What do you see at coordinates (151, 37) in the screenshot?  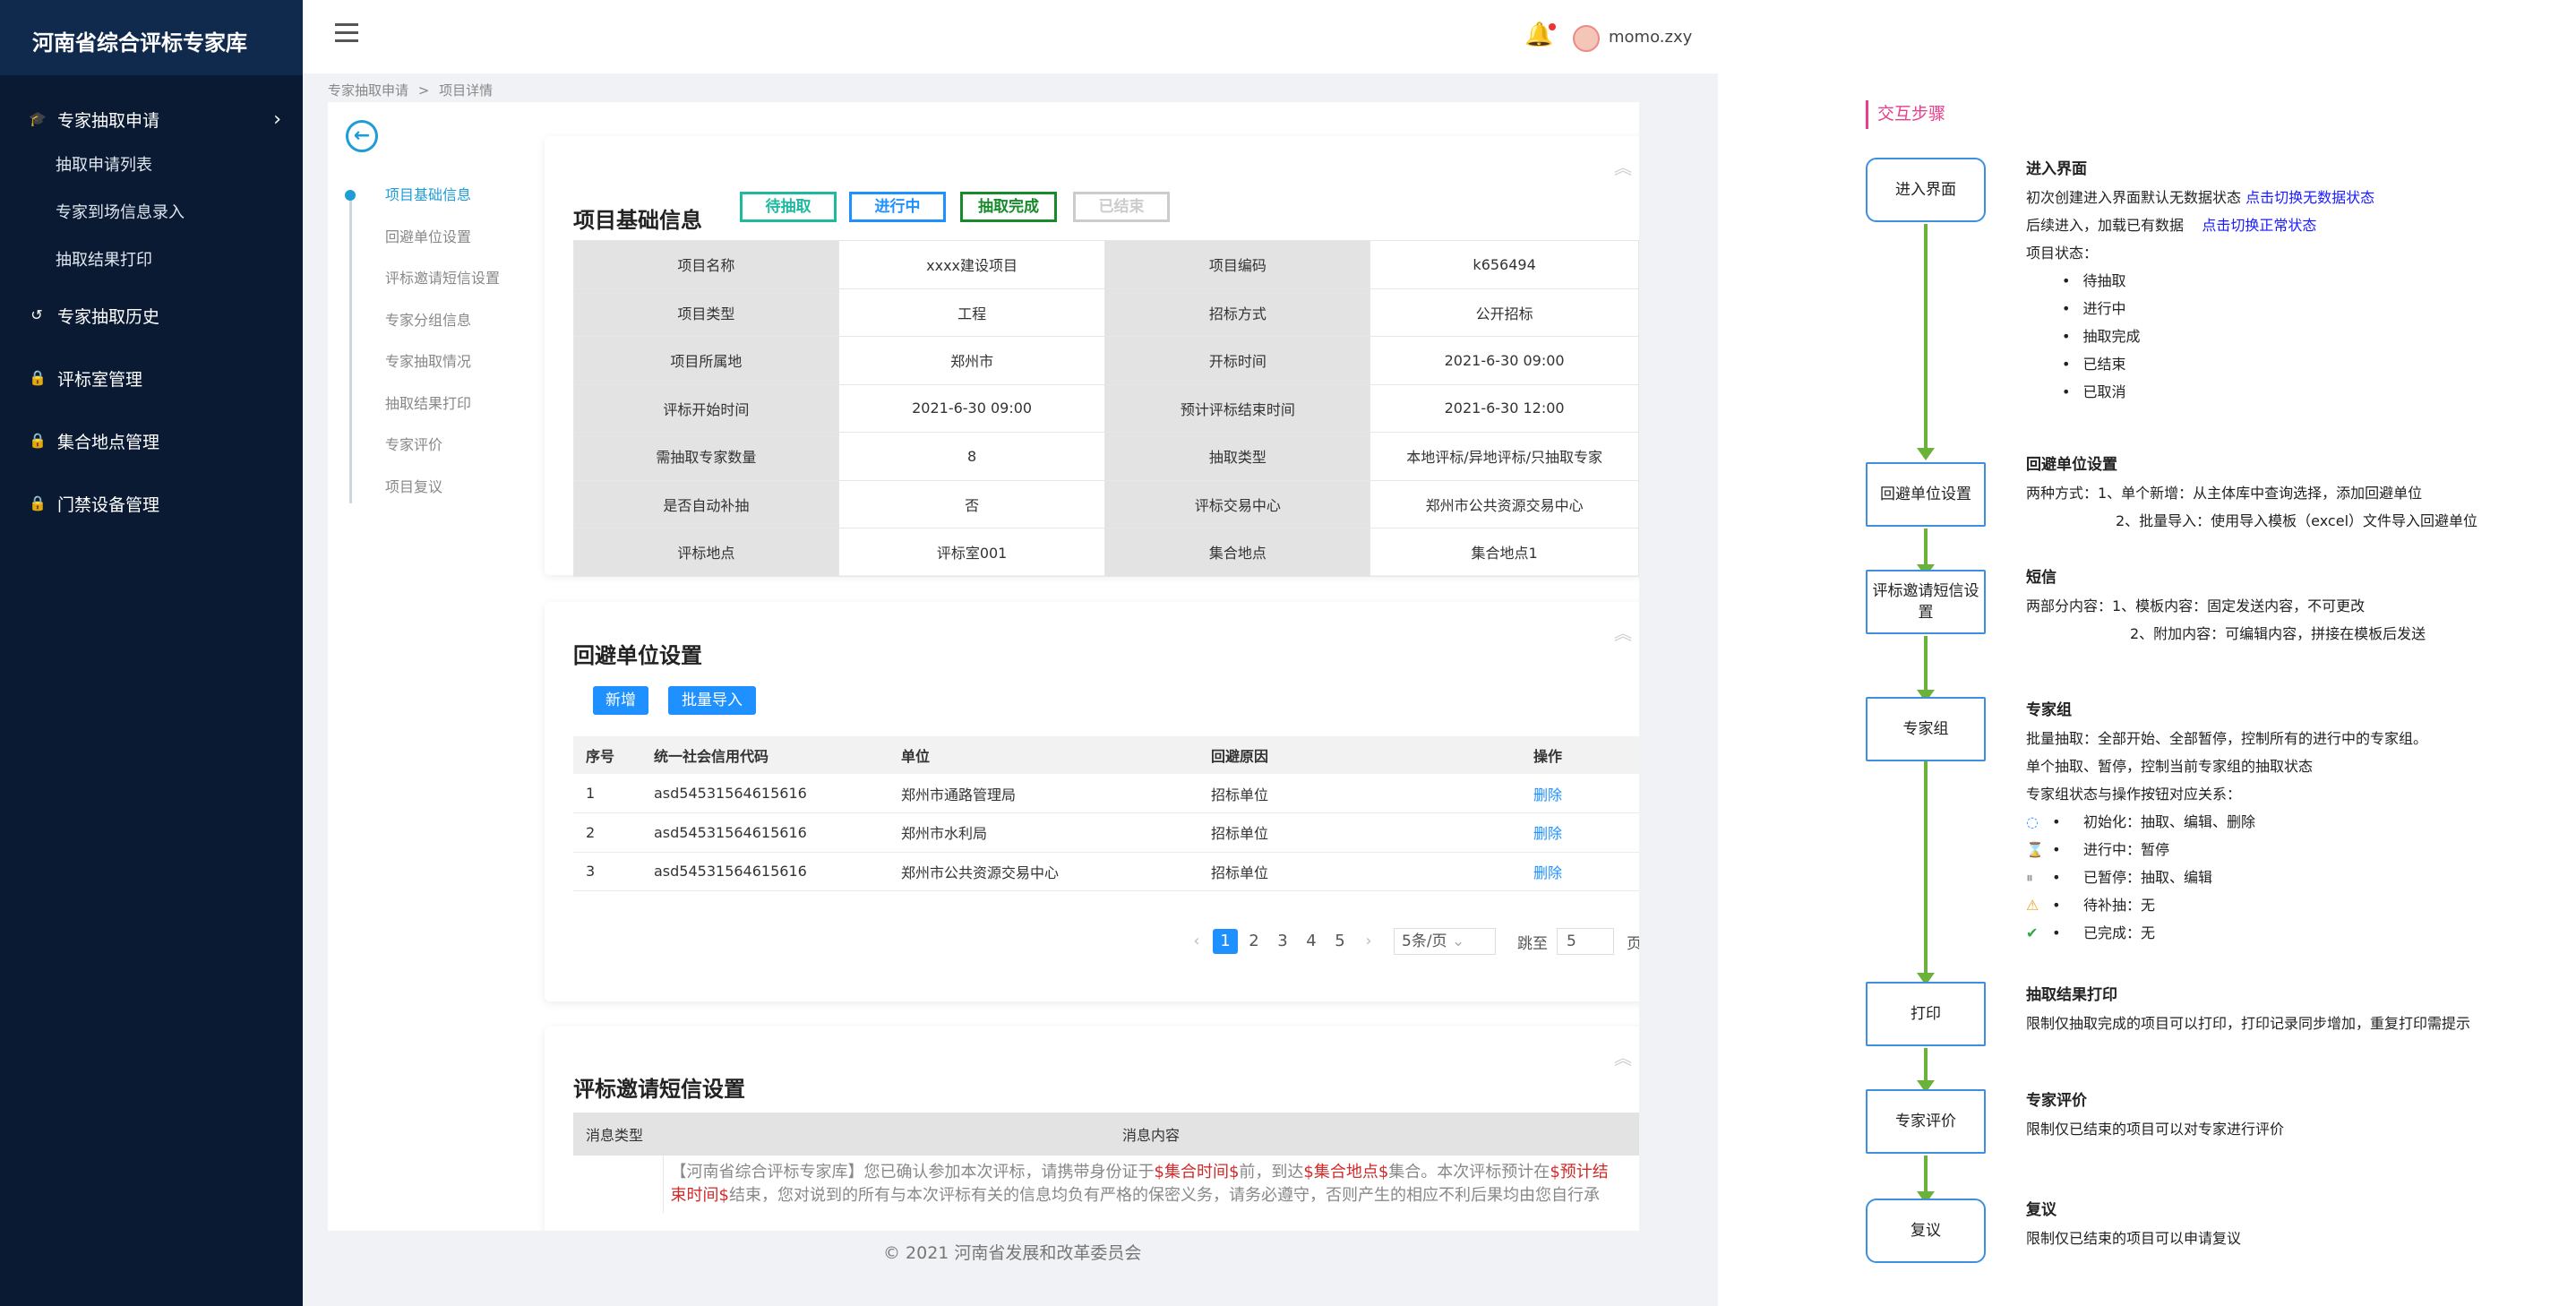 I see `app-title: 河南省综合评标专家库` at bounding box center [151, 37].